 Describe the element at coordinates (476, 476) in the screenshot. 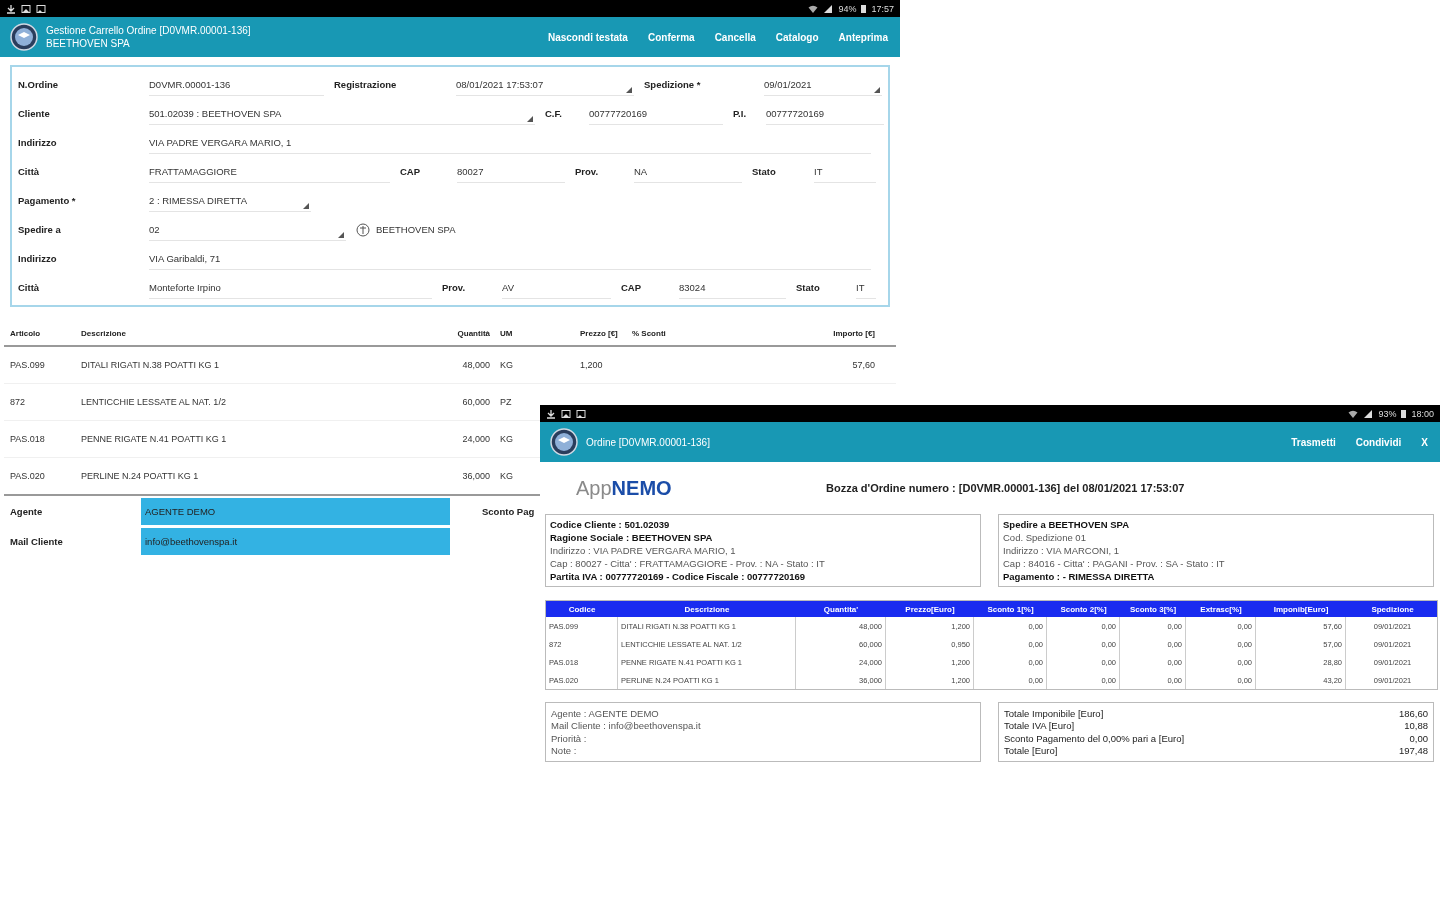

I see `table-cell-text: 36,000` at that location.